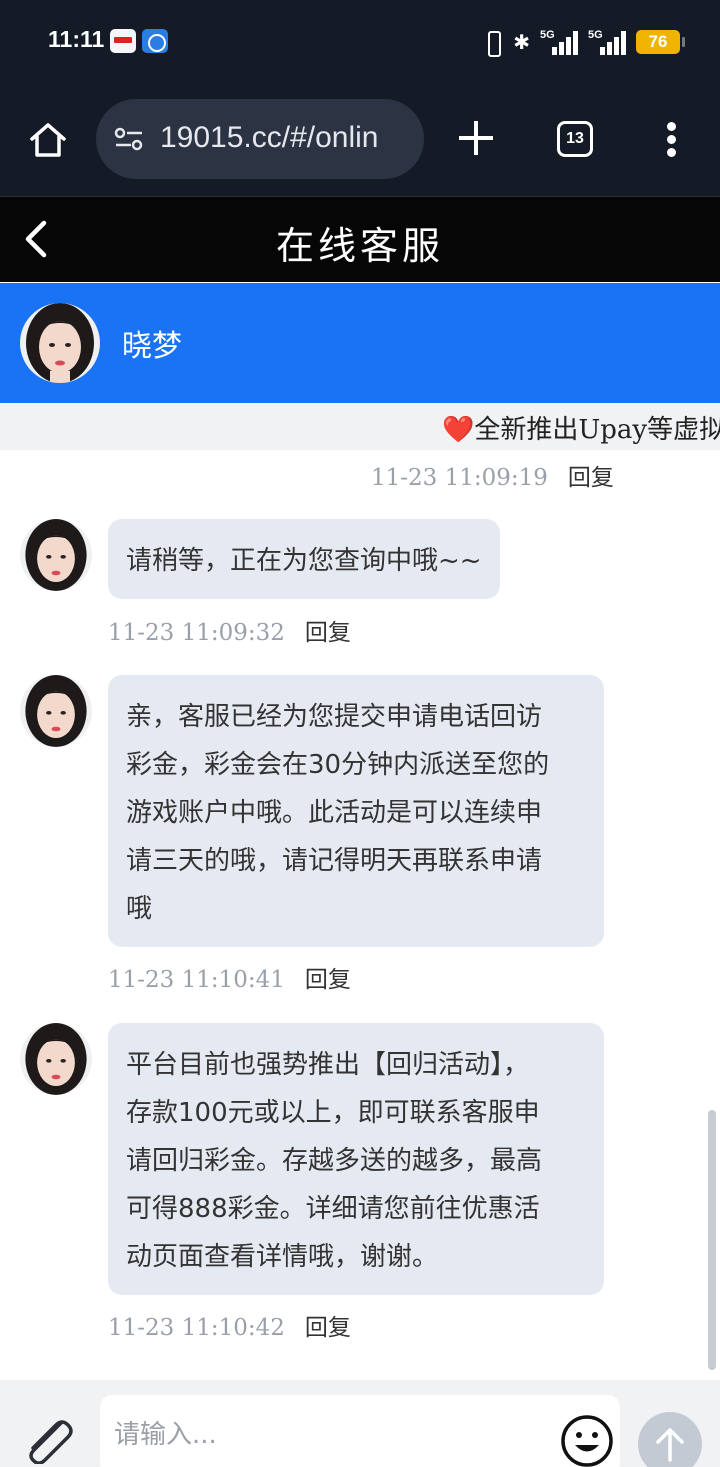 Image resolution: width=720 pixels, height=1467 pixels. What do you see at coordinates (476, 138) in the screenshot?
I see `plus-icon` at bounding box center [476, 138].